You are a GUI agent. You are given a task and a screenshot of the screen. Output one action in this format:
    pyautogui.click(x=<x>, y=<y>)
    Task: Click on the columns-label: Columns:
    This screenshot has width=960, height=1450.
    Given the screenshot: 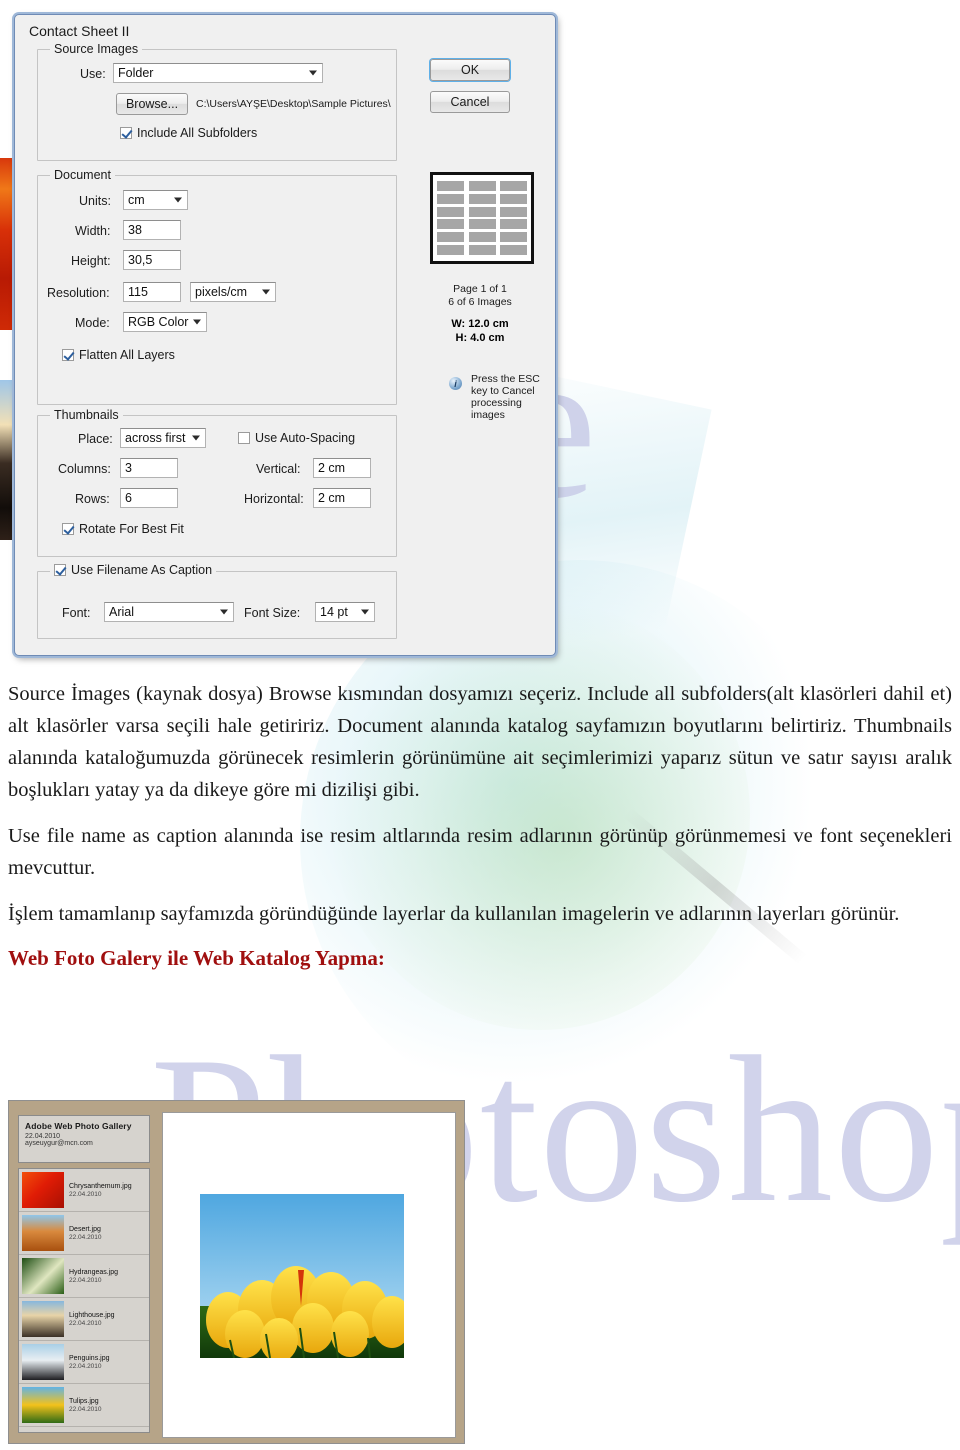 What is the action you would take?
    pyautogui.click(x=84, y=469)
    